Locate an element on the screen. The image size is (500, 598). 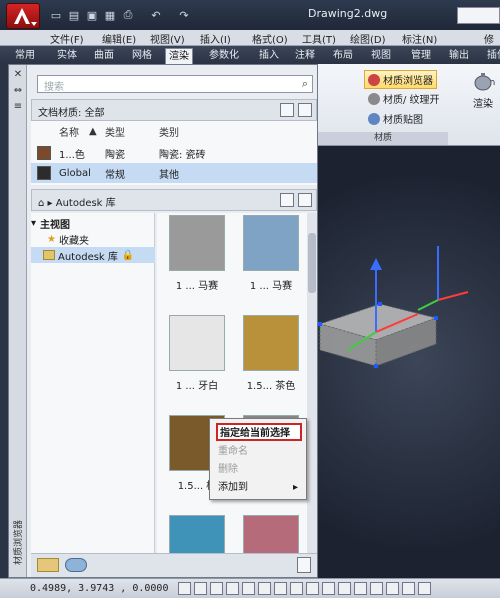
table-row: Global 常规 其他 is located at coordinates (174, 173).